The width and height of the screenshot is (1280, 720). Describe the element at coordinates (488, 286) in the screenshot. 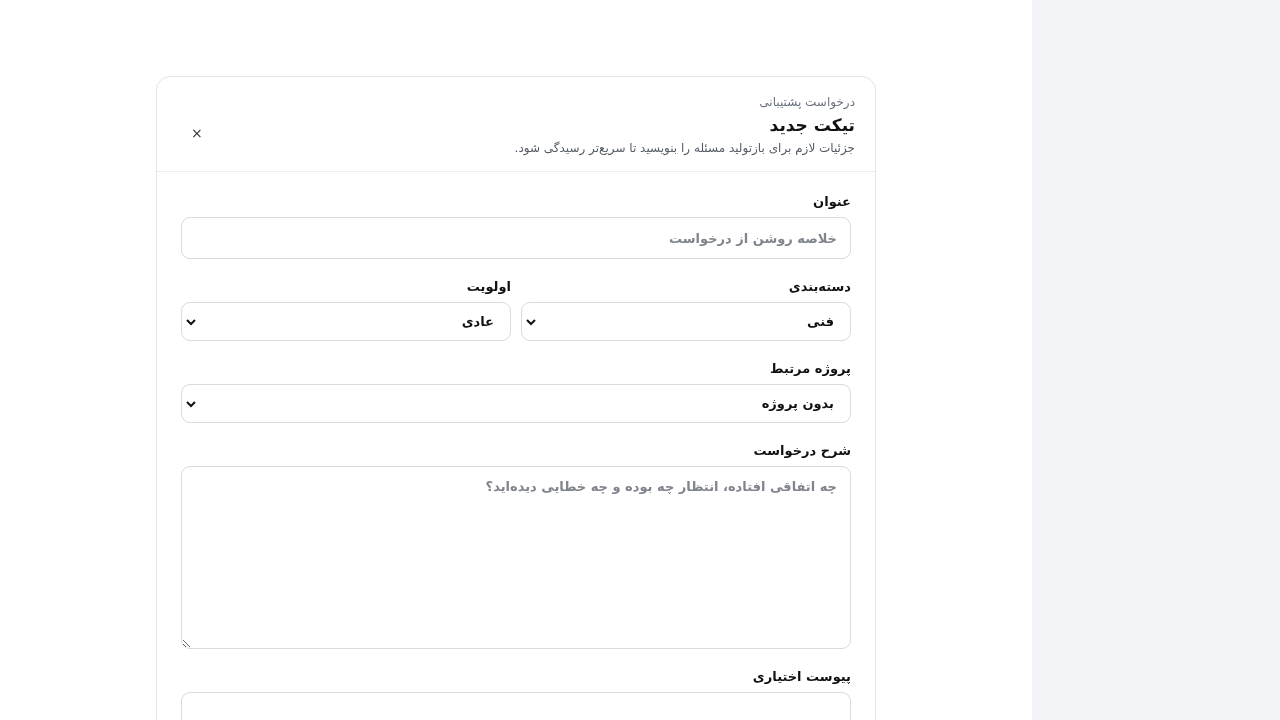

I see `field-label: اولویت` at that location.